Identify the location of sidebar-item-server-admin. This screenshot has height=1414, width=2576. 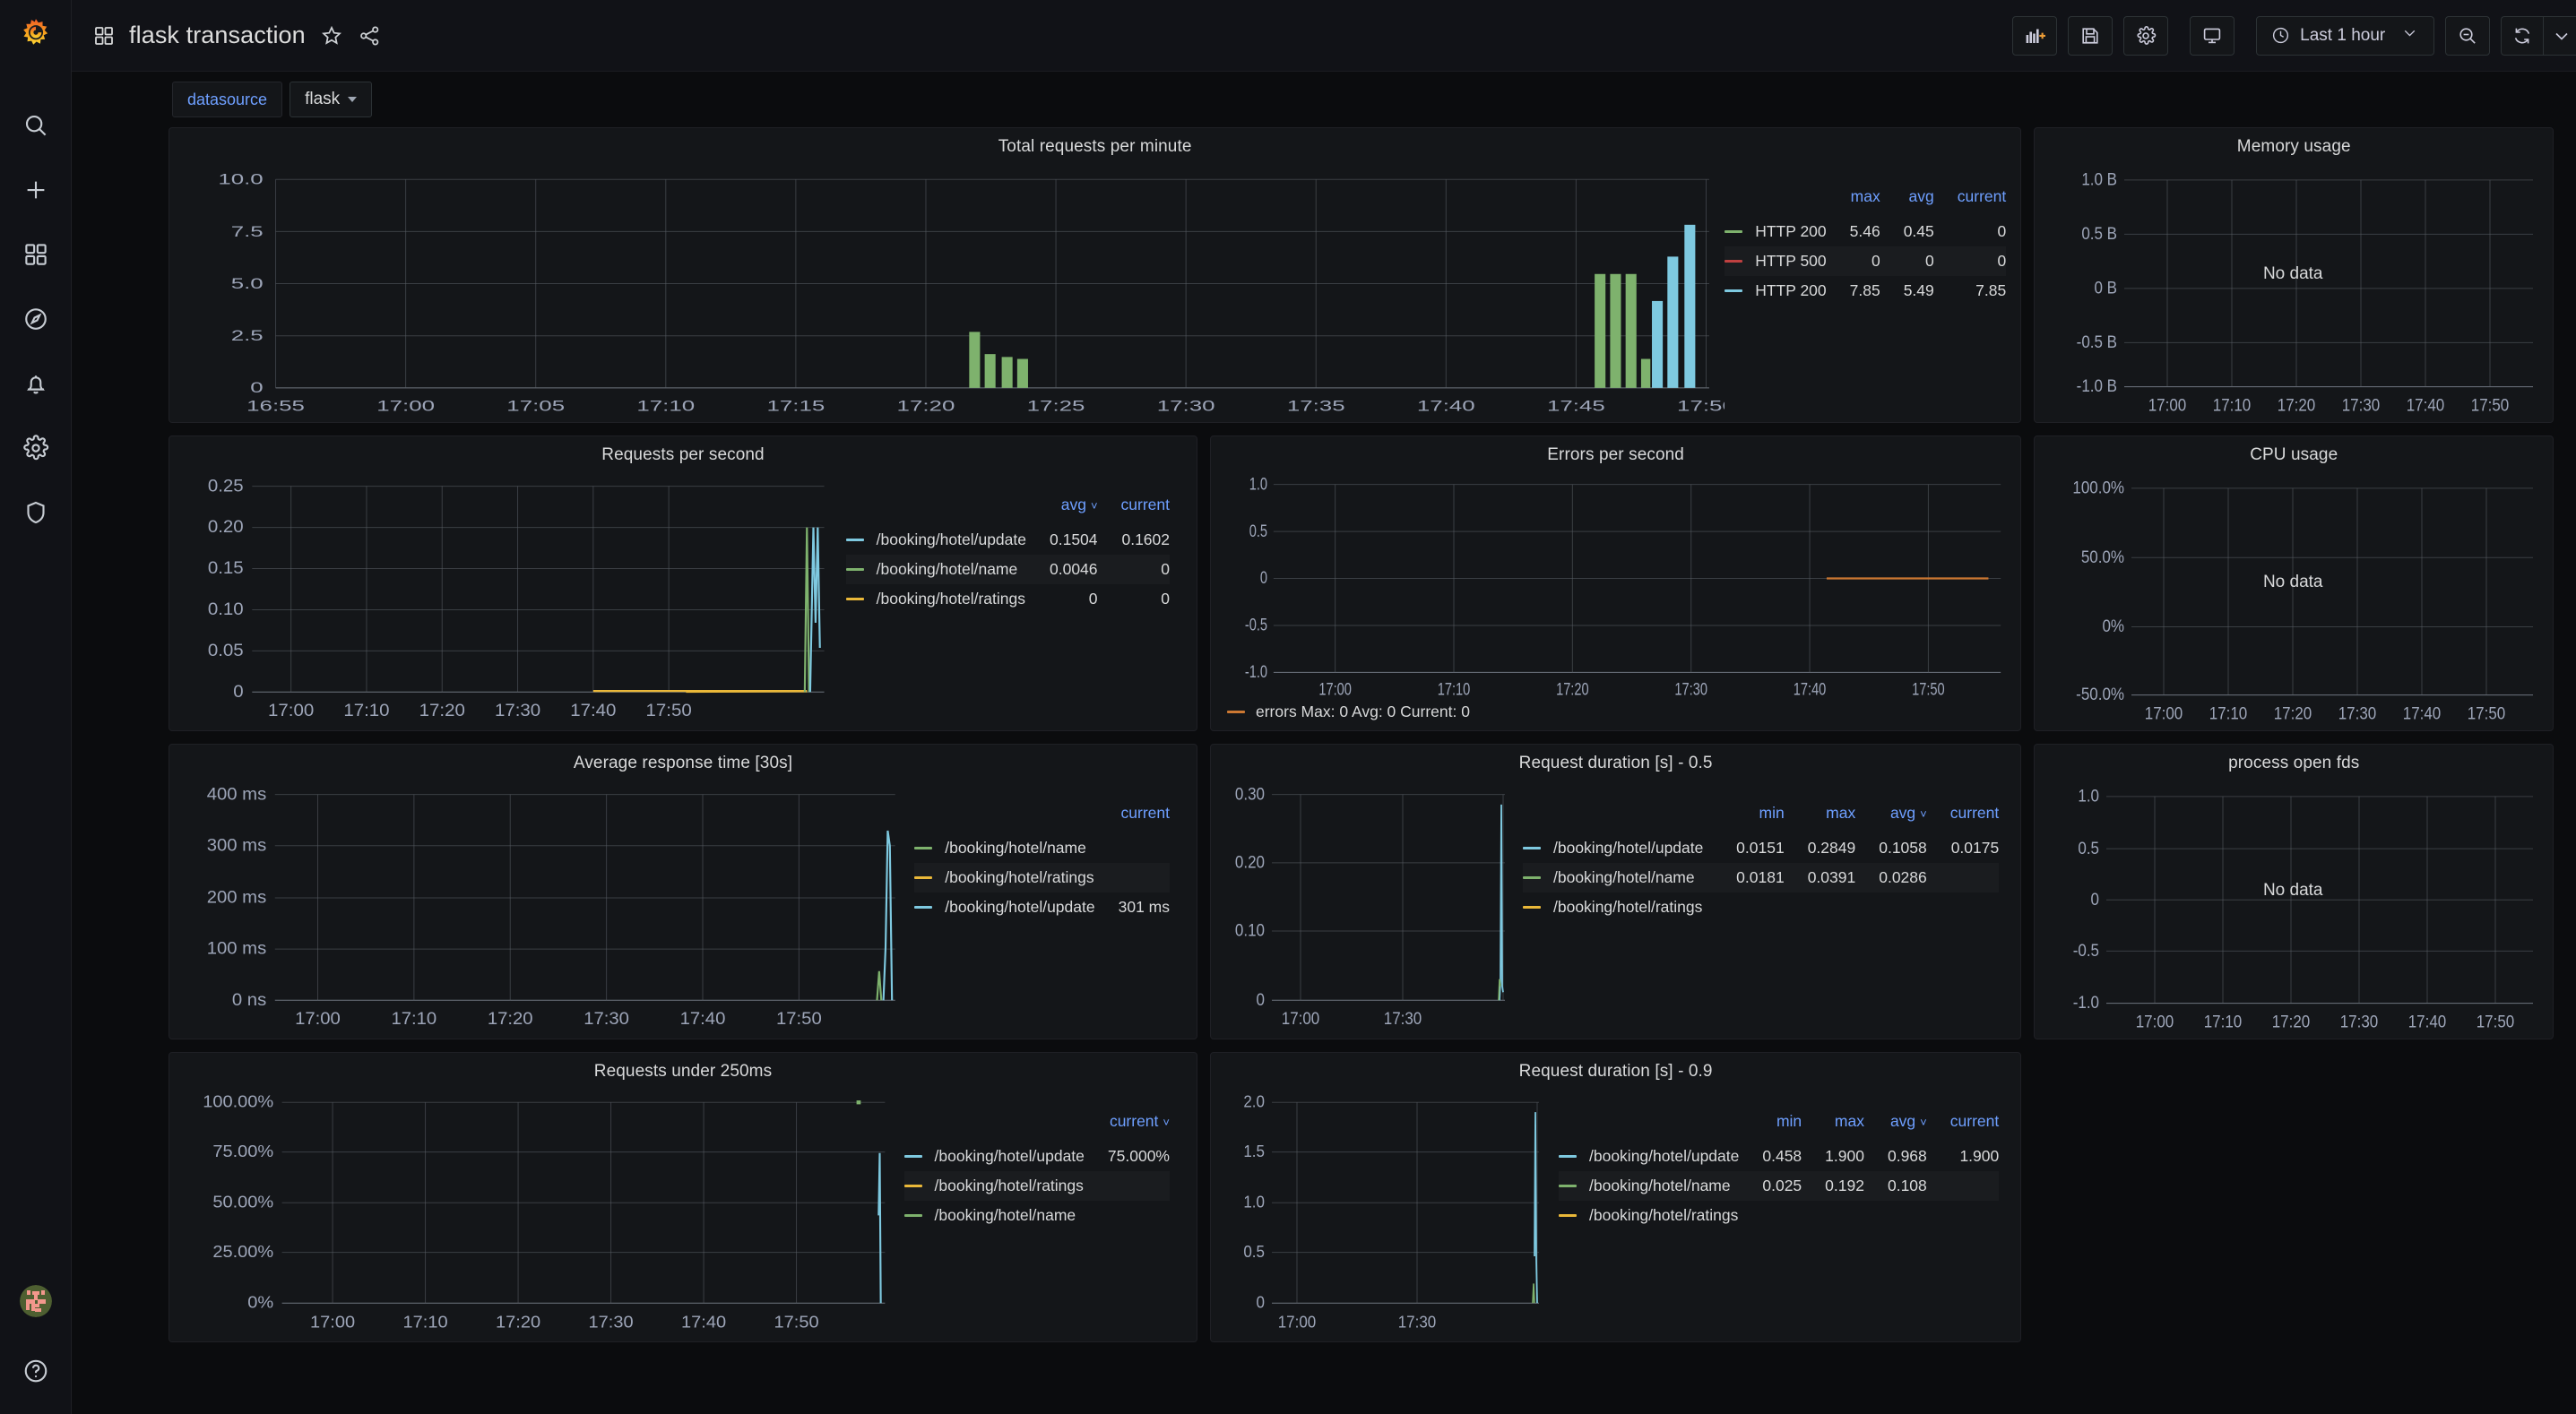
(36, 512).